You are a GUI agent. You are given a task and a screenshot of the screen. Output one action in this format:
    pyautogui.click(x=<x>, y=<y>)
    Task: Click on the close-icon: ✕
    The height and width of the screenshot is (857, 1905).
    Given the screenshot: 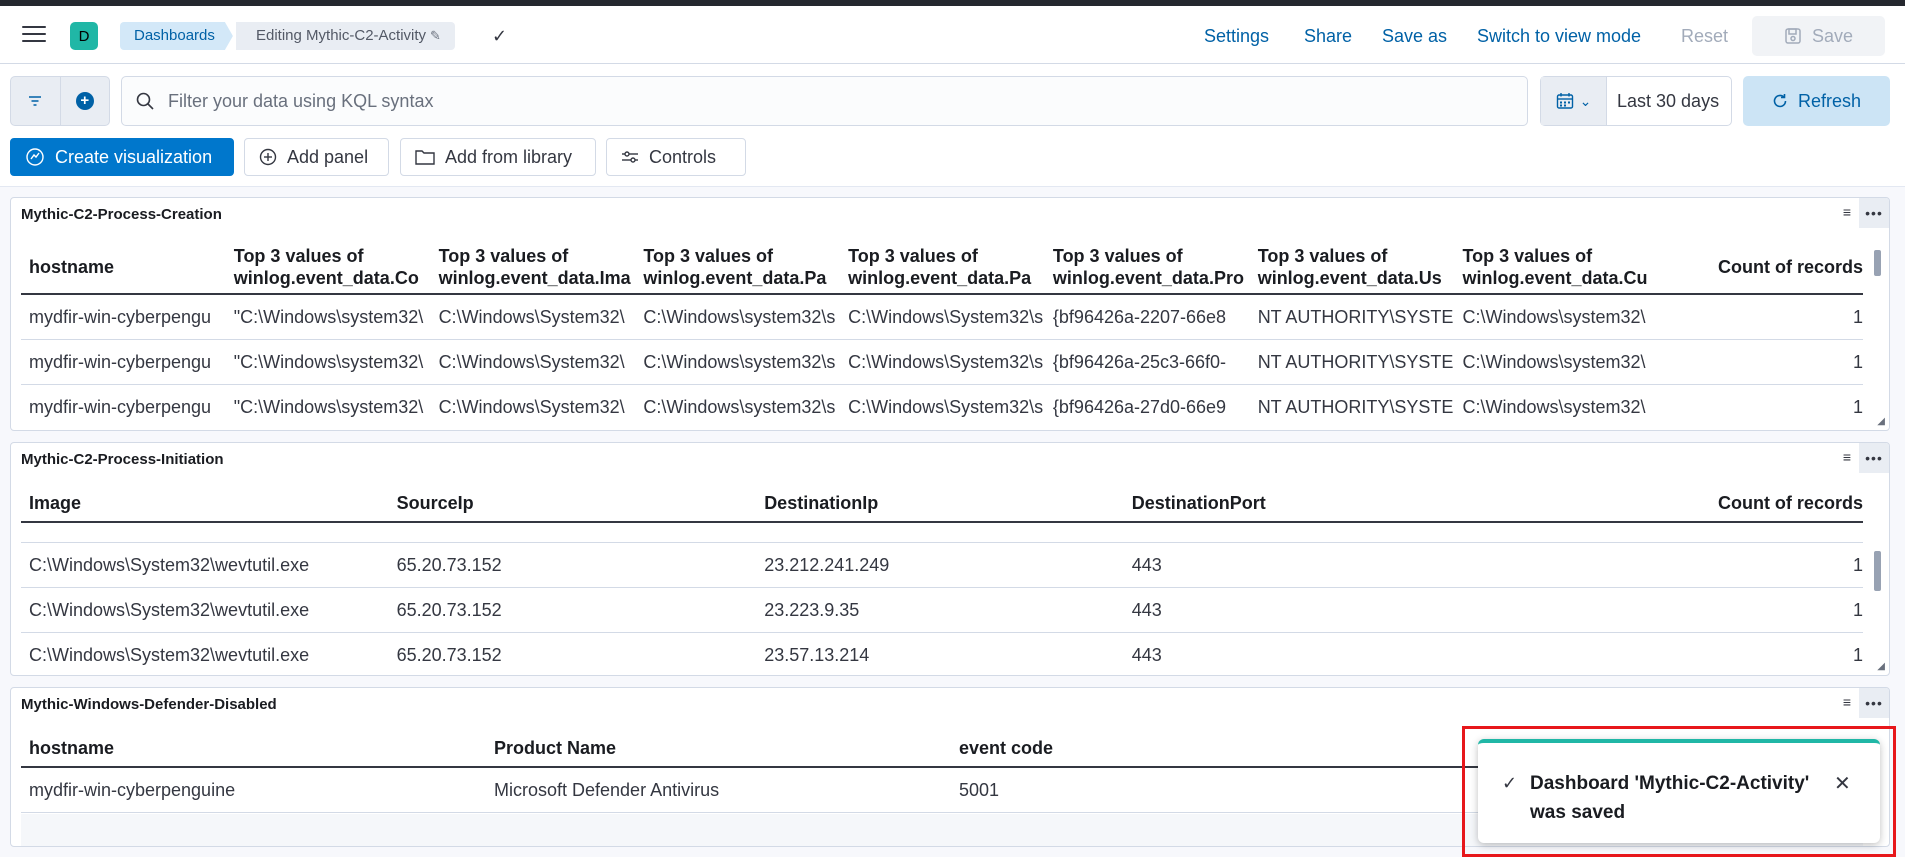 What is the action you would take?
    pyautogui.click(x=1842, y=783)
    